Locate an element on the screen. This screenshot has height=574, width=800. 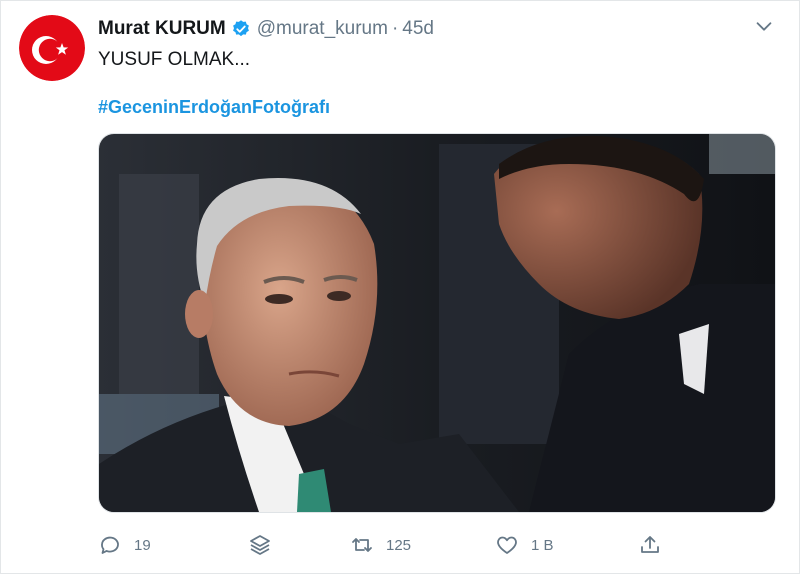
heart-icon is located at coordinates (507, 545).